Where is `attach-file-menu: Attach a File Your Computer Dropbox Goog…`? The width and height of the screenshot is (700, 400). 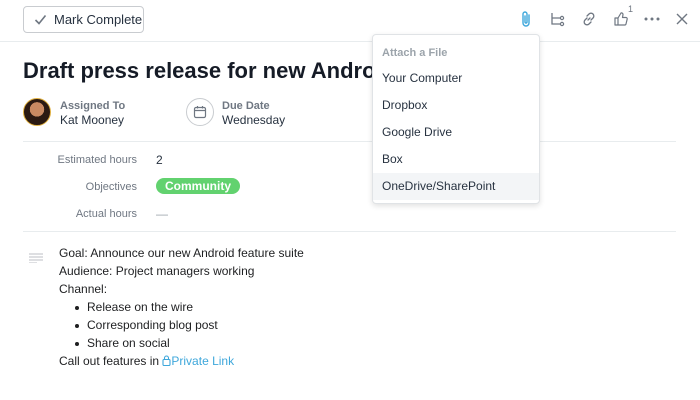
attach-file-menu: Attach a File Your Computer Dropbox Goog… is located at coordinates (456, 119).